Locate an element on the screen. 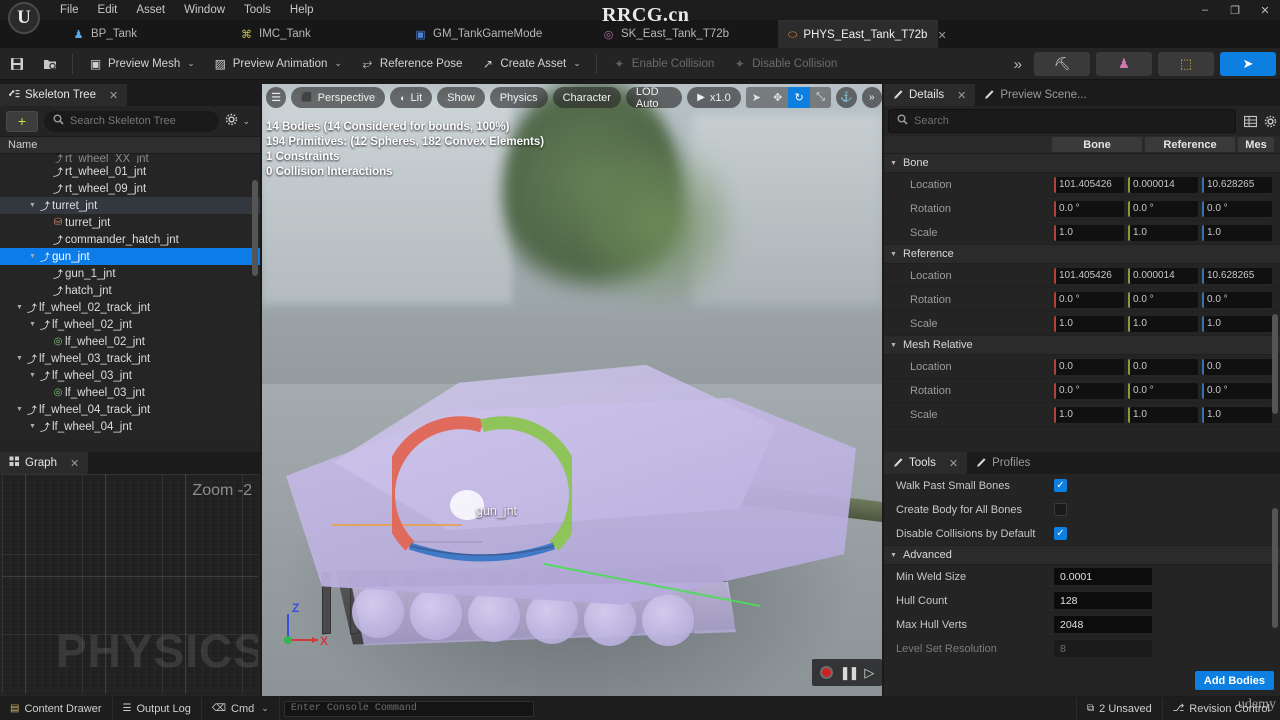  tools-field-input: 0.0001 is located at coordinates (1103, 576).